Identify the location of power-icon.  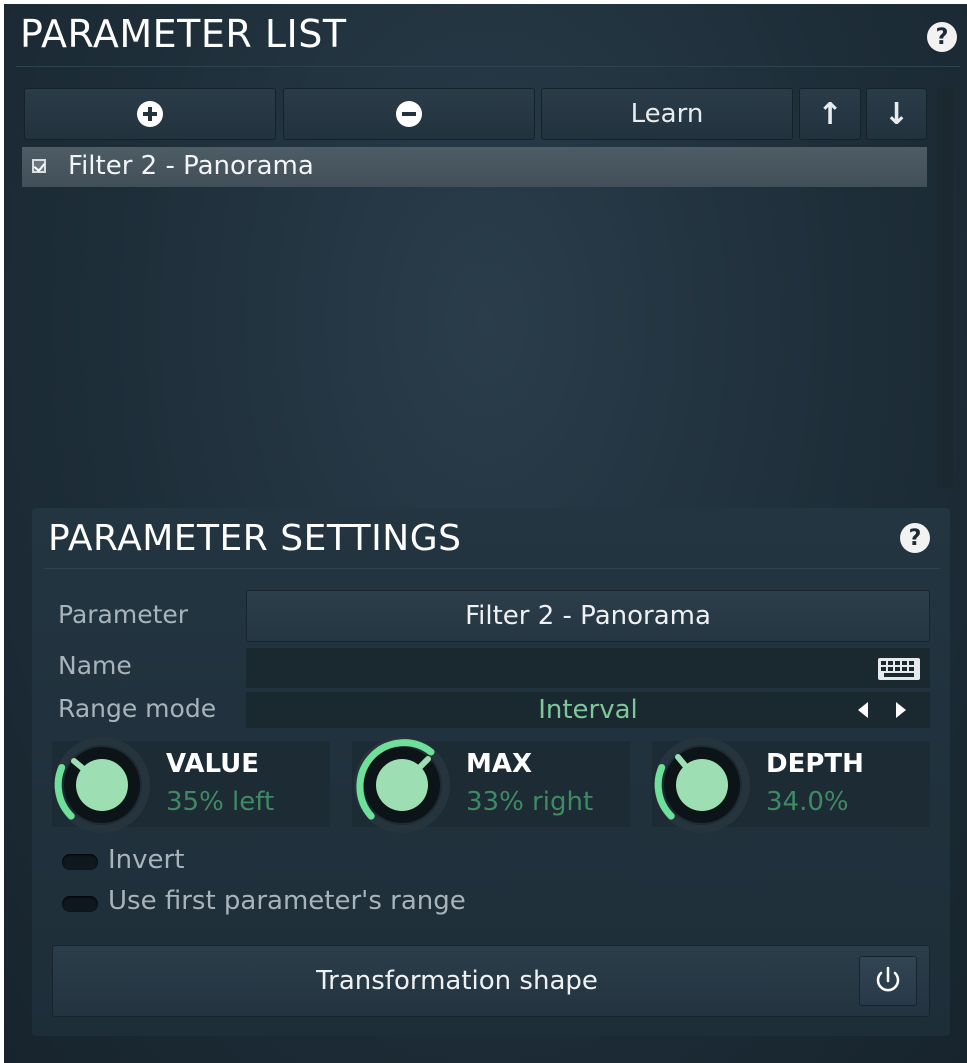
(888, 979).